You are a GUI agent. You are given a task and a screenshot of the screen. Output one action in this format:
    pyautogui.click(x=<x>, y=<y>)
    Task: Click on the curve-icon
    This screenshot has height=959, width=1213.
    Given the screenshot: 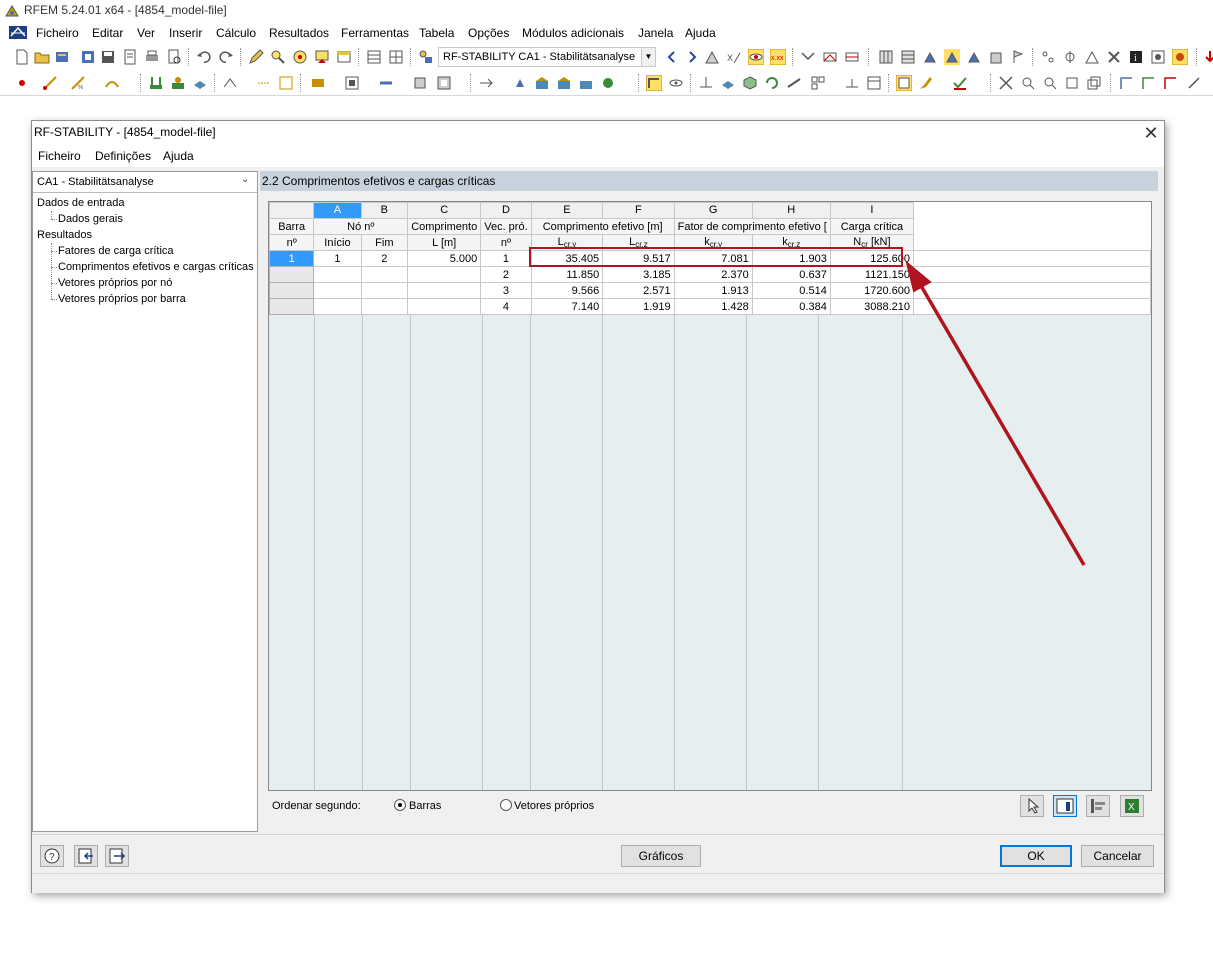 What is the action you would take?
    pyautogui.click(x=112, y=83)
    